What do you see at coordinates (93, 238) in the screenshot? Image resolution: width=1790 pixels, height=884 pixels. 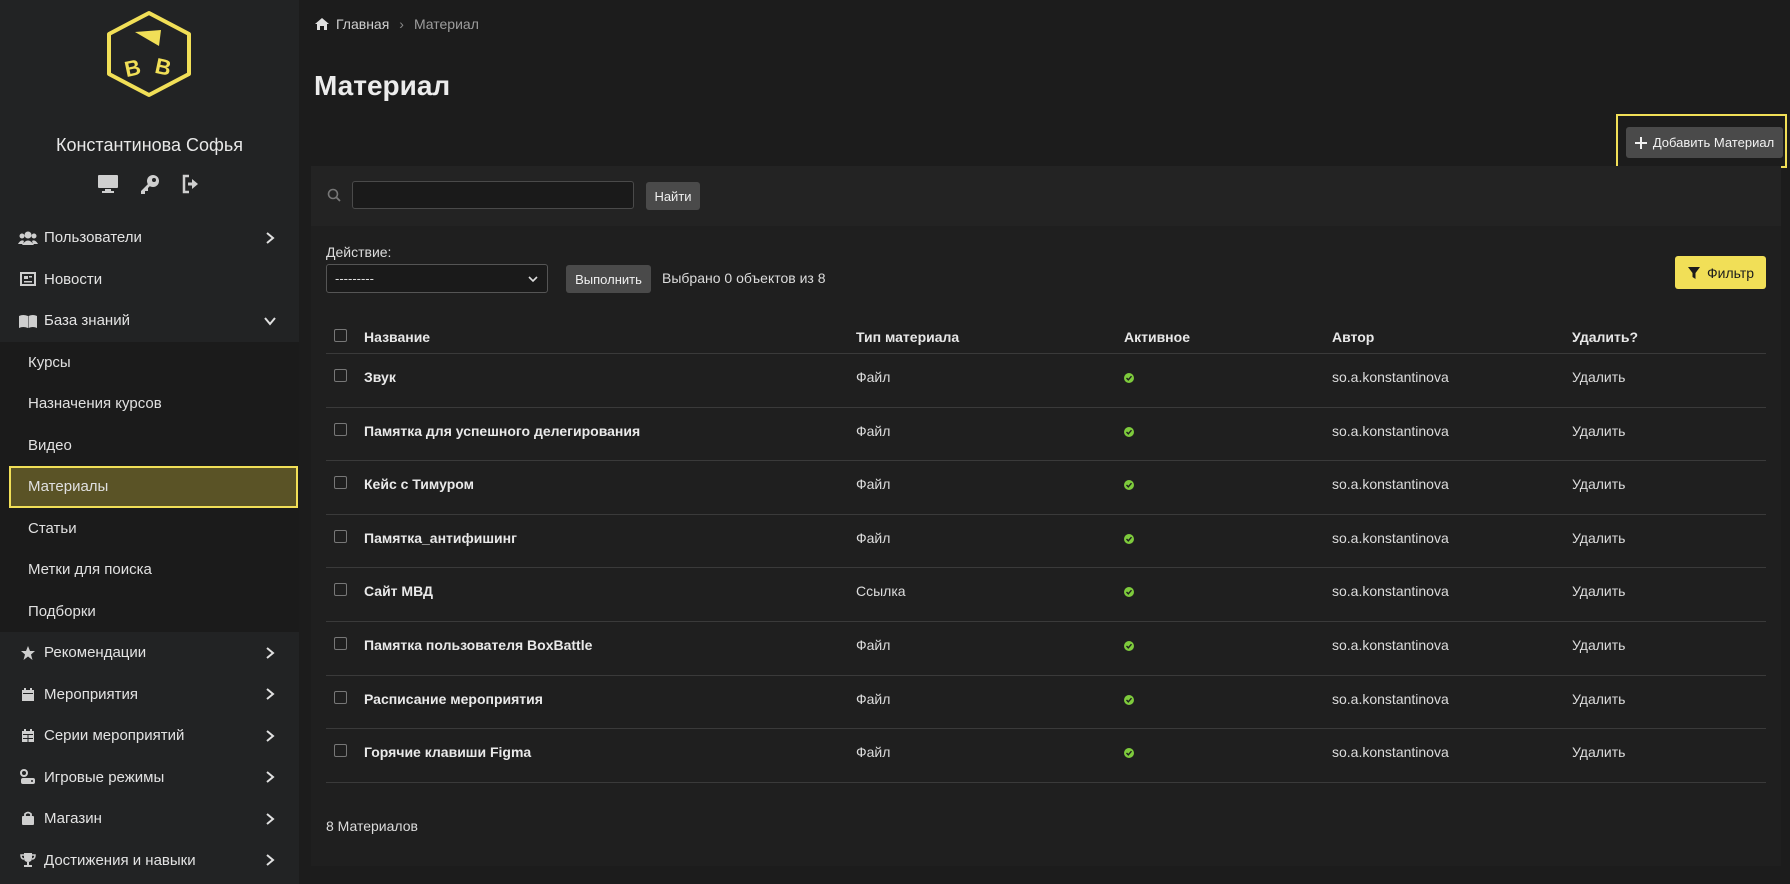 I see `sidebar-item-label: Пользователи` at bounding box center [93, 238].